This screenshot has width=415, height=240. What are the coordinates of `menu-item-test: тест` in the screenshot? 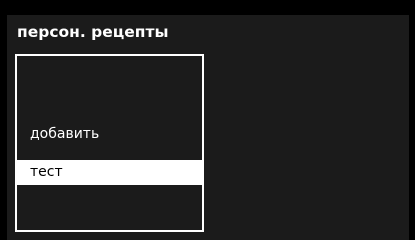 It's located at (109, 172).